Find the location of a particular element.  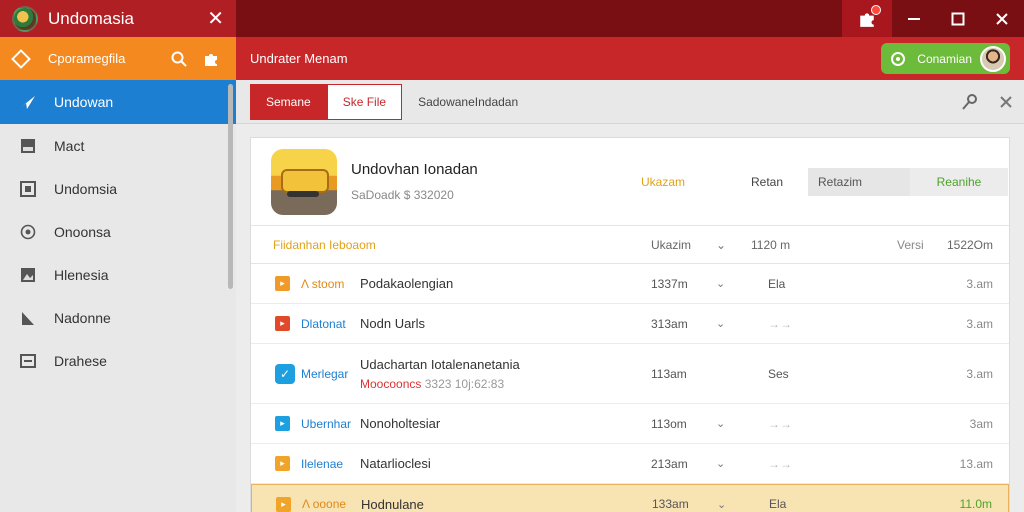

row-sub-value: 3323 10j:62:83 is located at coordinates (464, 383).